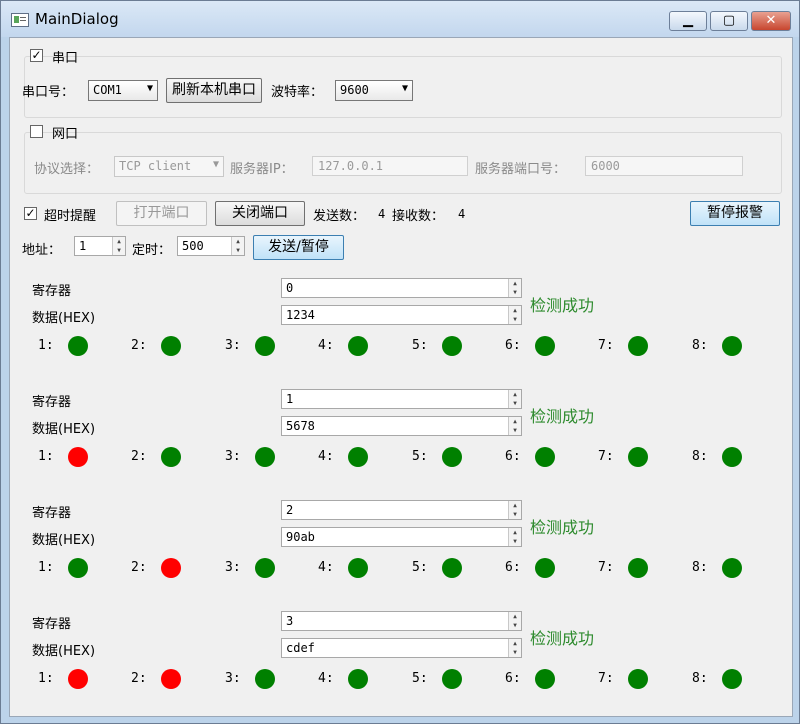  I want to click on port-label: 串口号：, so click(48, 92).